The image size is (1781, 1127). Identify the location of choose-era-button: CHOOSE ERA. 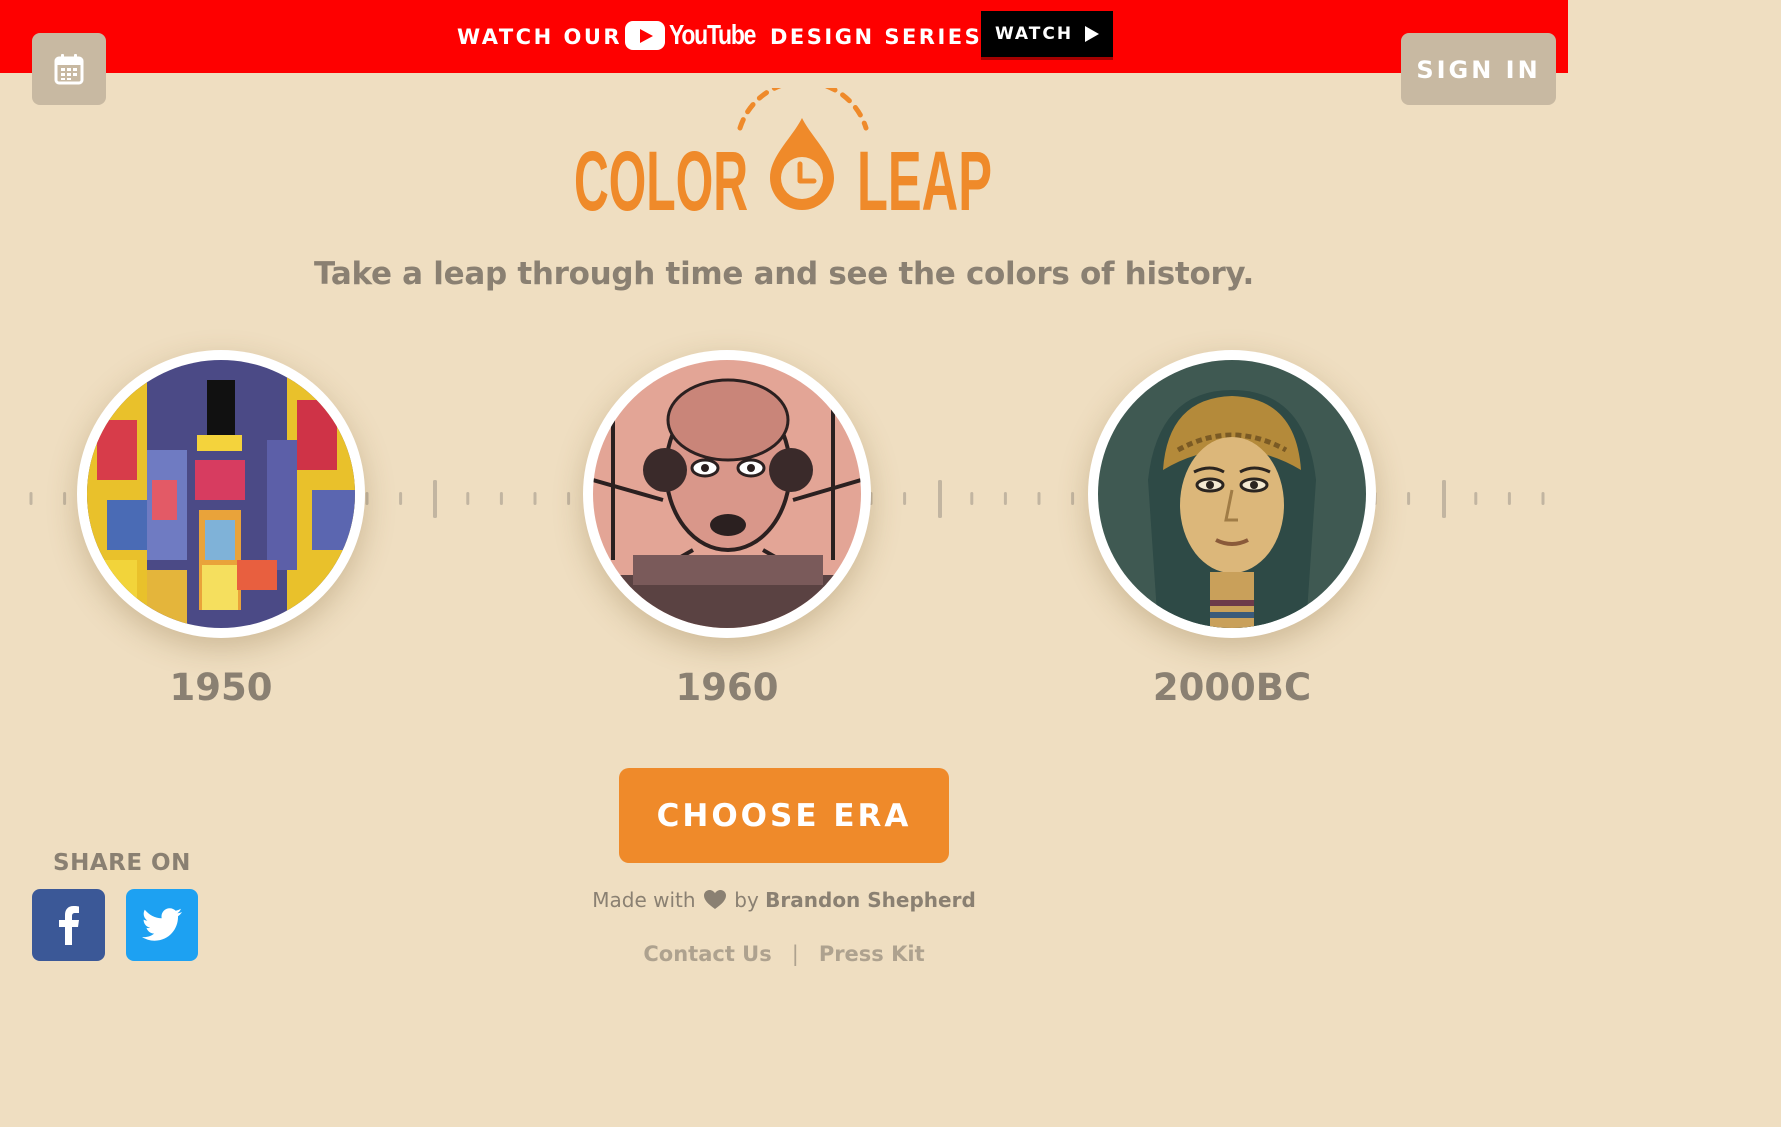
(784, 815).